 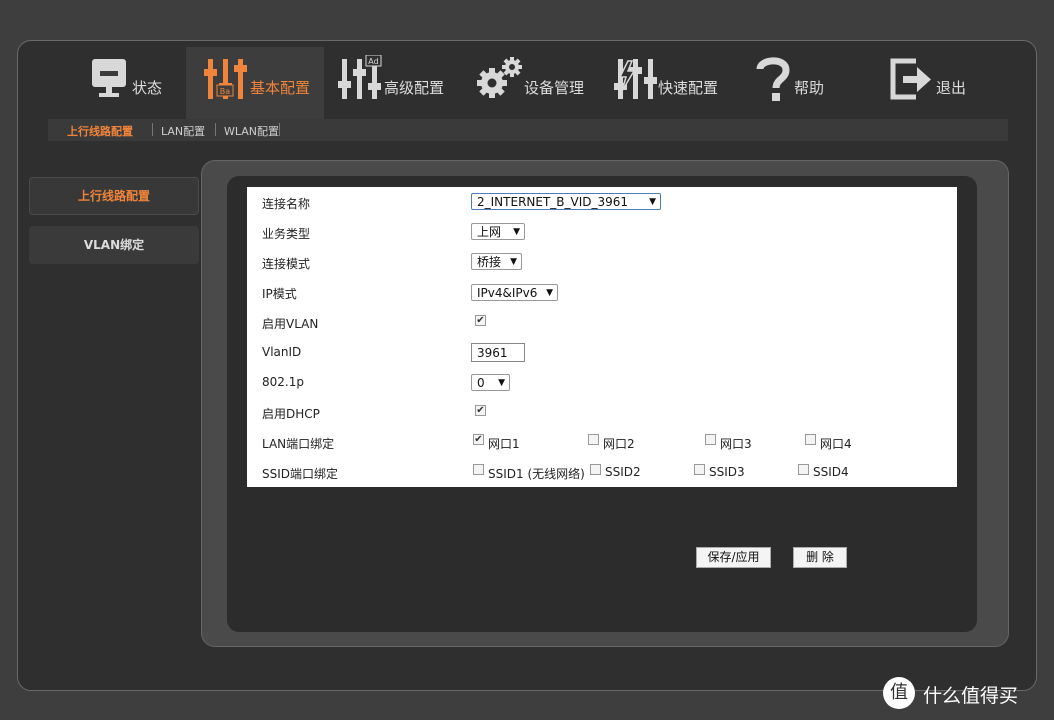 What do you see at coordinates (480, 410) in the screenshot?
I see `enable-dhcp-checkbox: ✔` at bounding box center [480, 410].